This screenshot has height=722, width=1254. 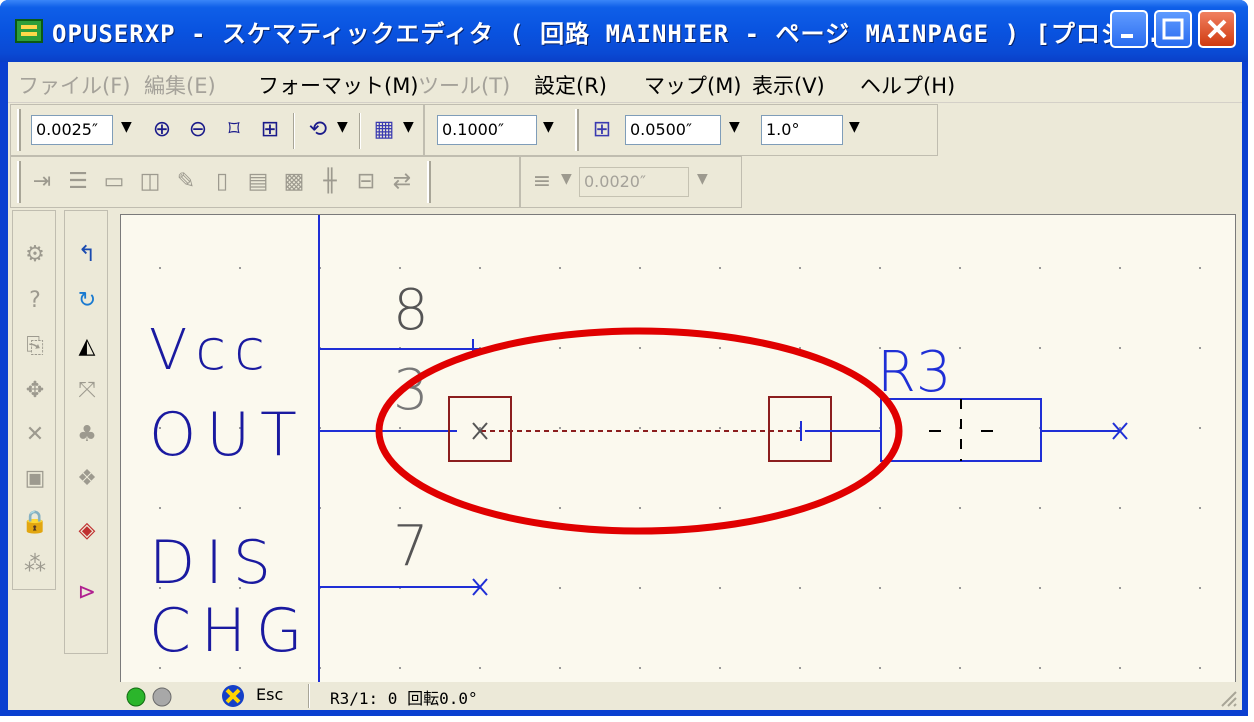 I want to click on undo-icon: ↰, so click(x=87, y=255).